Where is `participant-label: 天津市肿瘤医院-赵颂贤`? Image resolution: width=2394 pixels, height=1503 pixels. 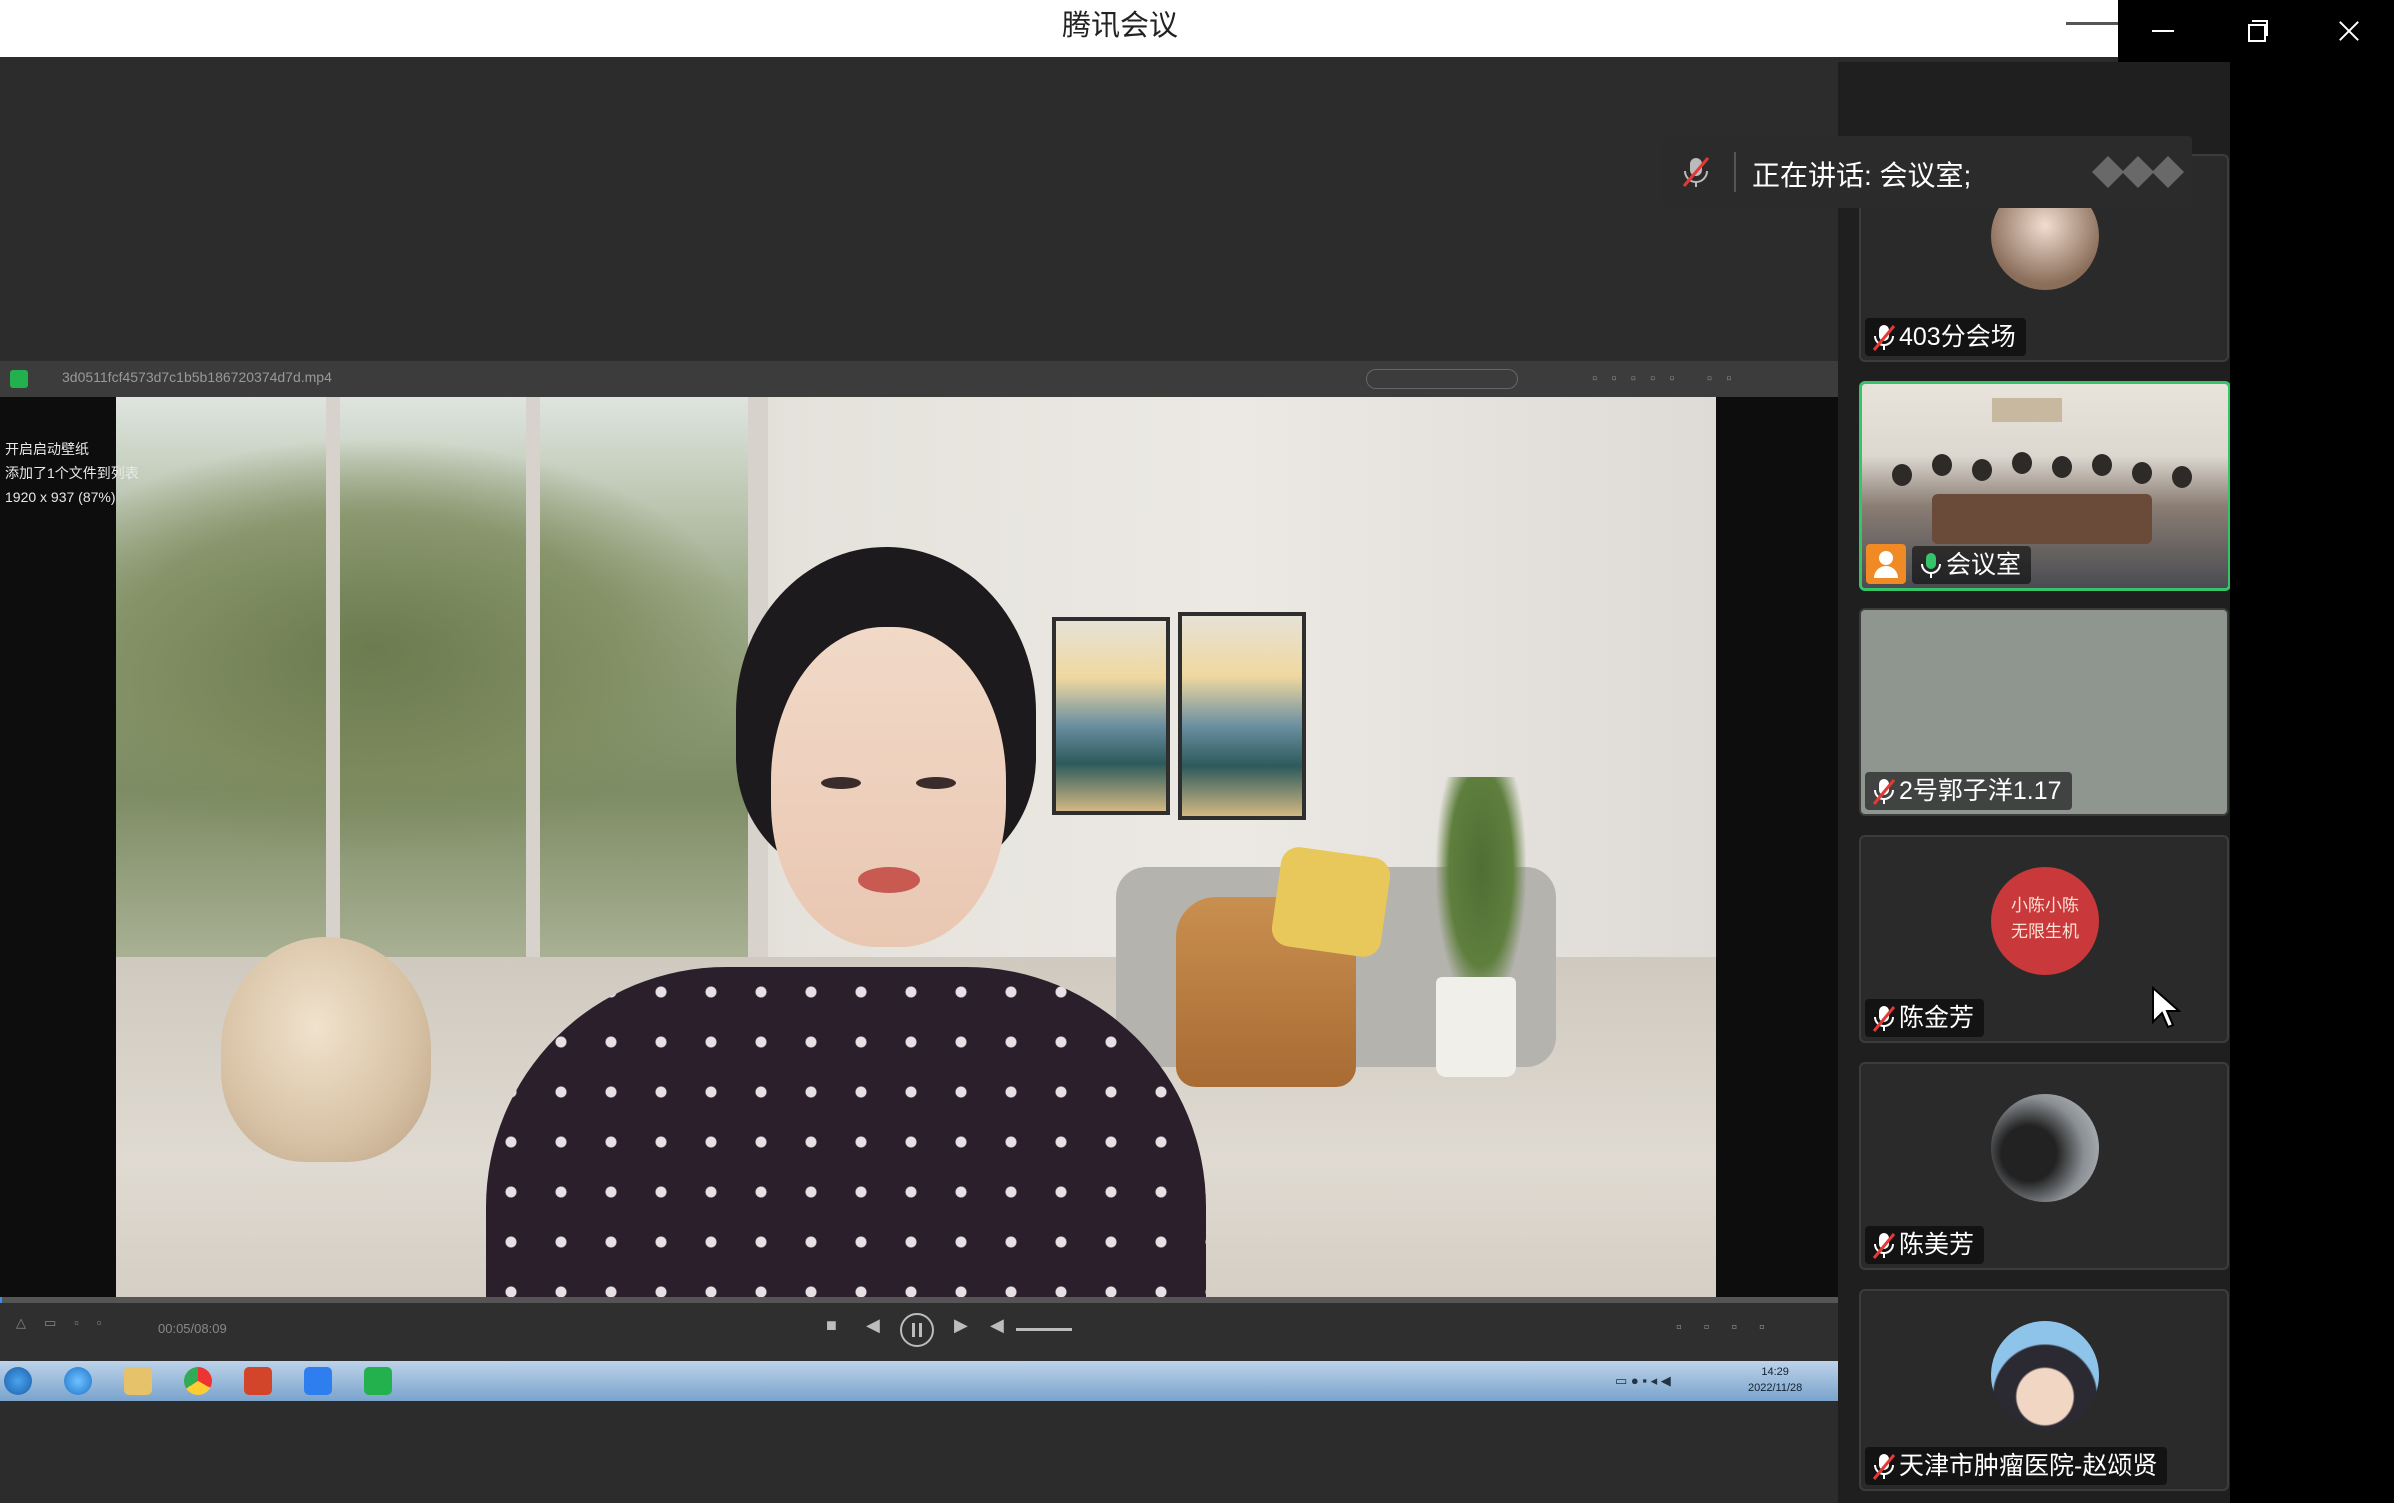 participant-label: 天津市肿瘤医院-赵颂贤 is located at coordinates (2016, 1466).